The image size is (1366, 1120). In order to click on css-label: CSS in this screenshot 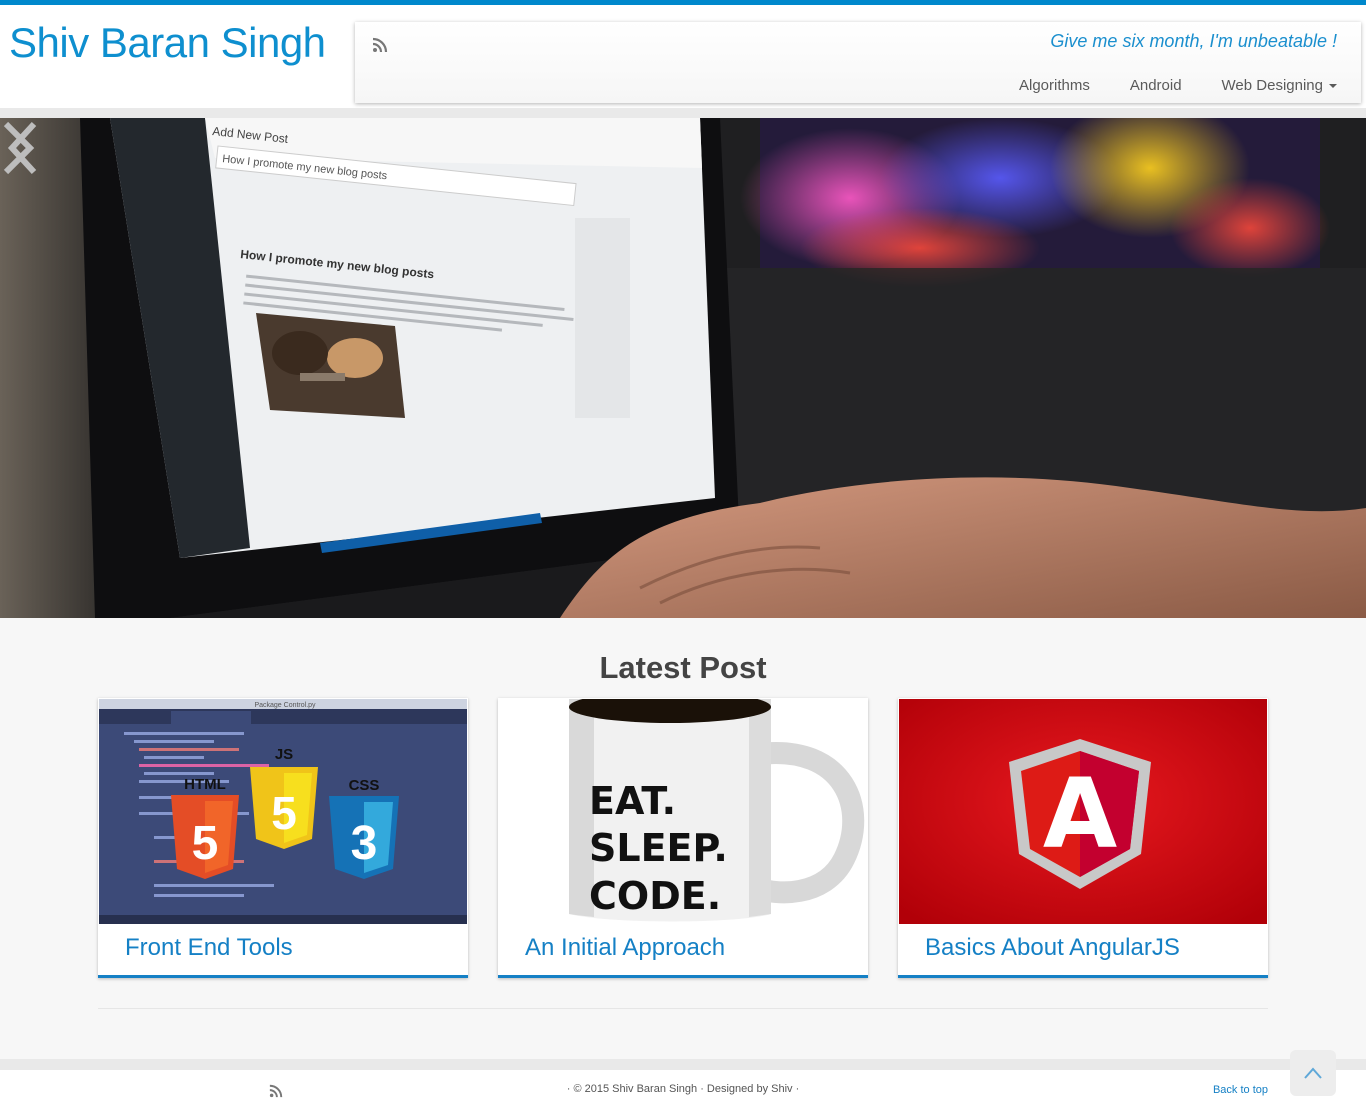, I will do `click(364, 785)`.